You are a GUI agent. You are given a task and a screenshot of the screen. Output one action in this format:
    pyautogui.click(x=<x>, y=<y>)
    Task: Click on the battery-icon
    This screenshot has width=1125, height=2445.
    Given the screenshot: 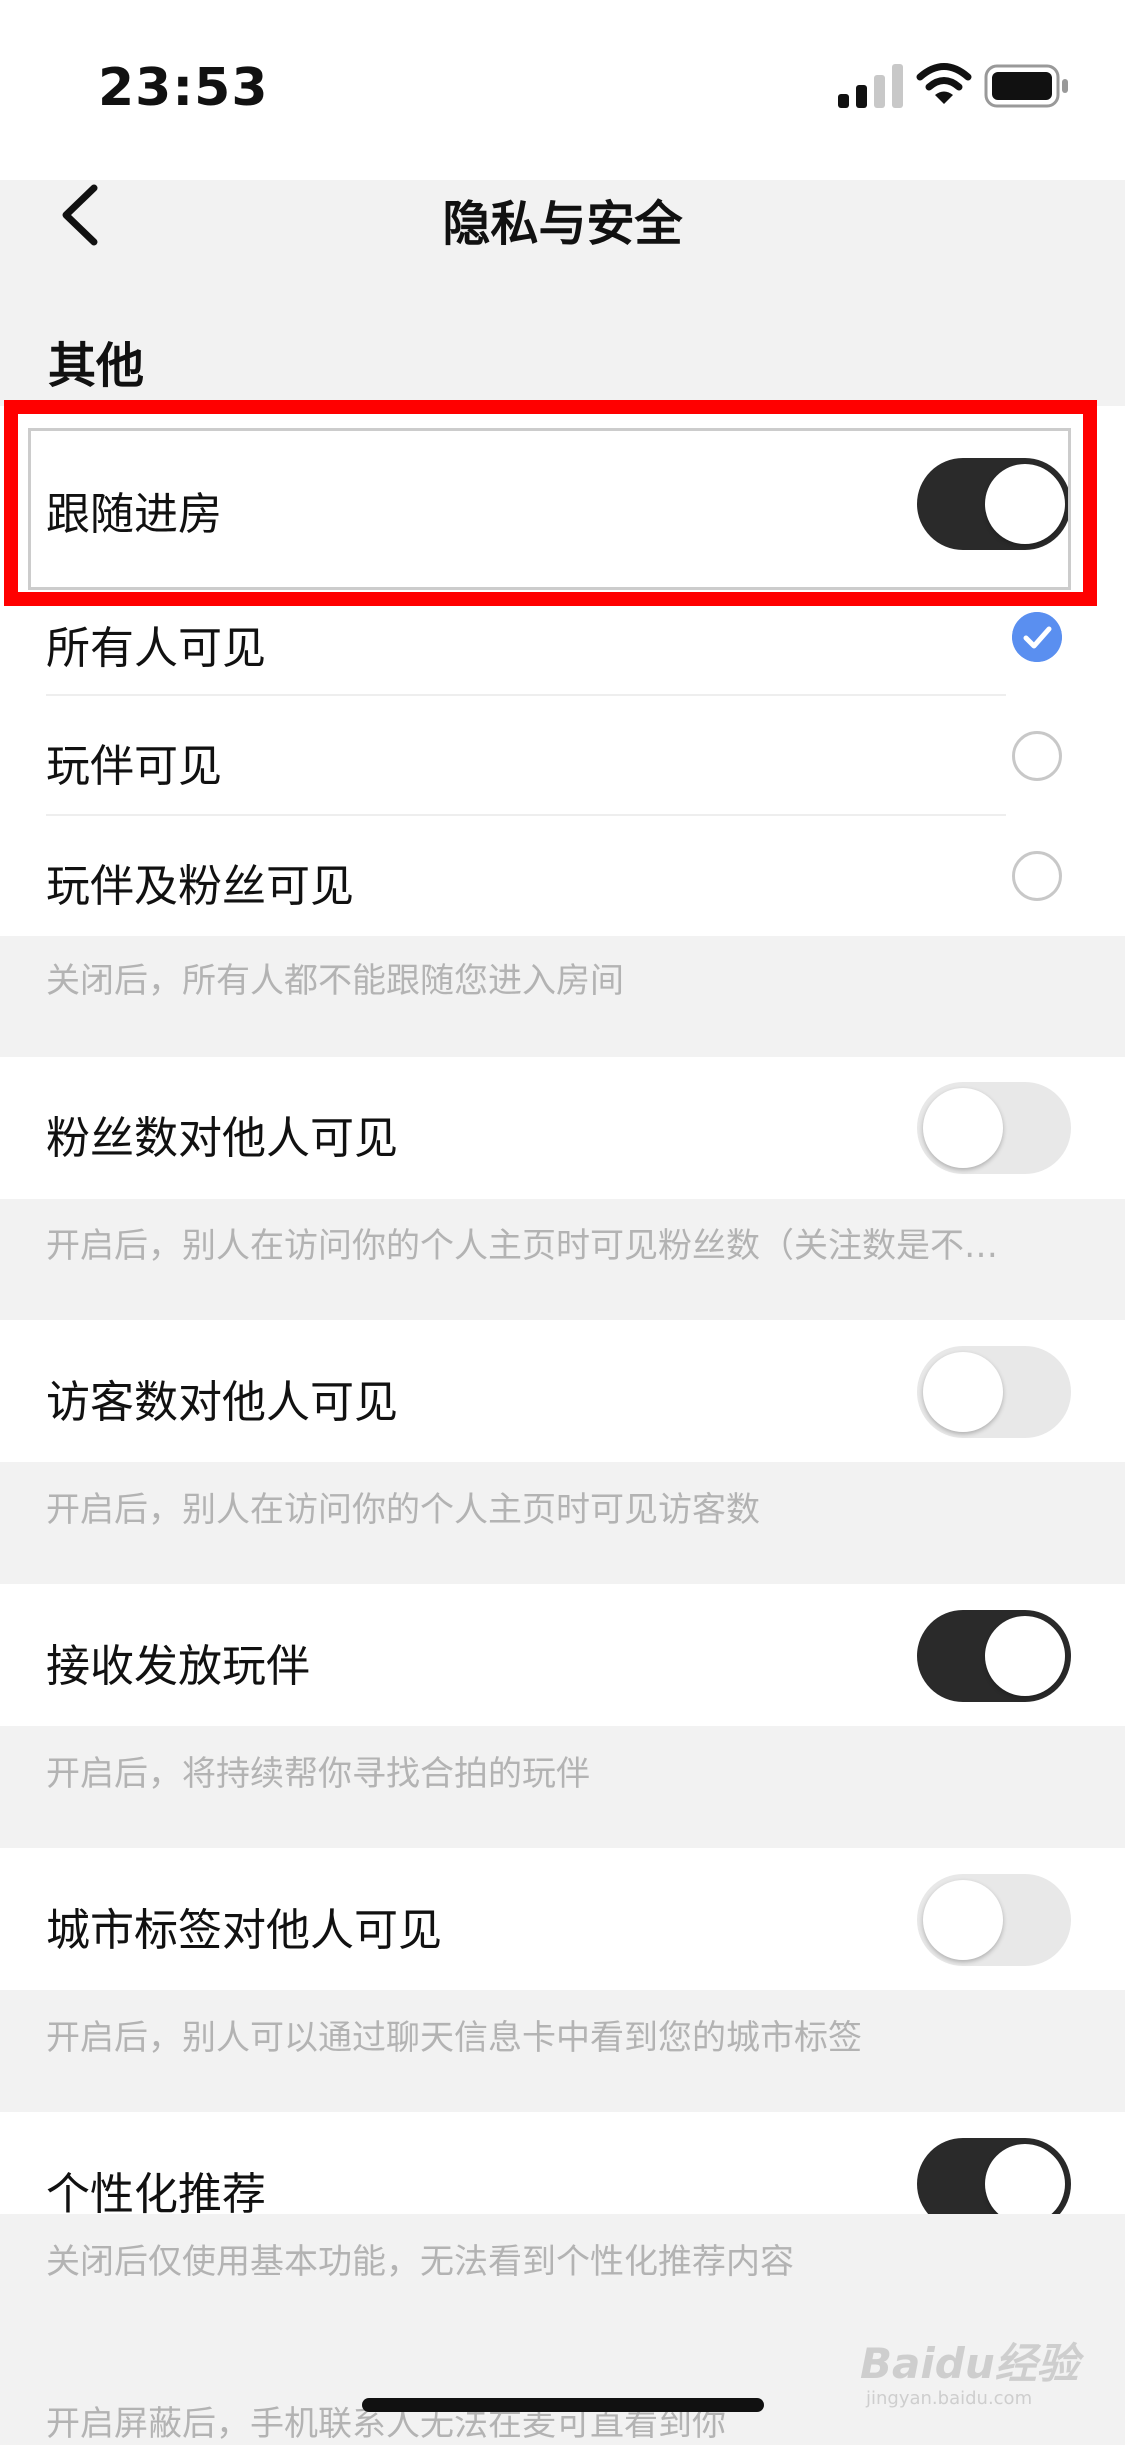 What is the action you would take?
    pyautogui.click(x=1026, y=86)
    